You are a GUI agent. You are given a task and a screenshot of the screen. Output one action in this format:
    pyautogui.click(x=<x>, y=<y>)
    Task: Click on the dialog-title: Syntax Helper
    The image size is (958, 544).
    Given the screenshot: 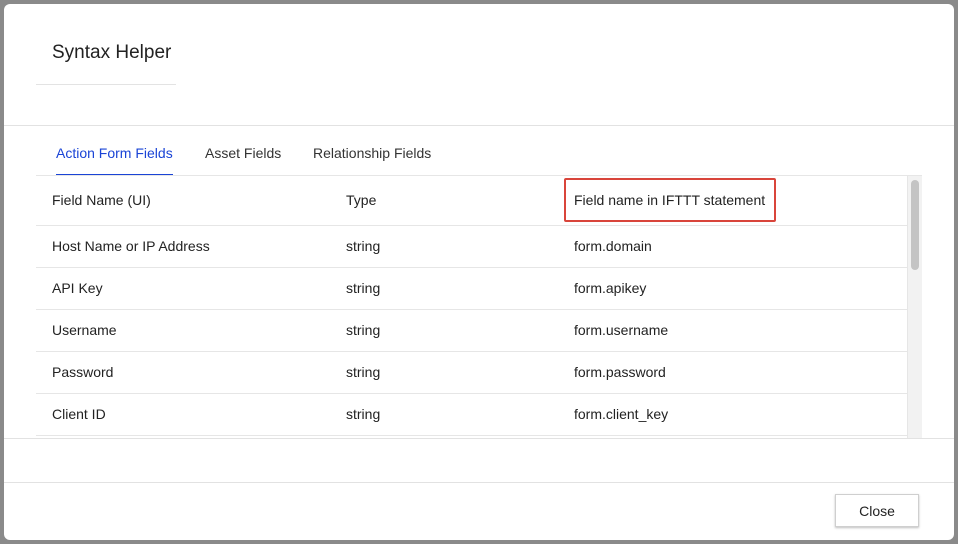 What is the action you would take?
    pyautogui.click(x=112, y=52)
    